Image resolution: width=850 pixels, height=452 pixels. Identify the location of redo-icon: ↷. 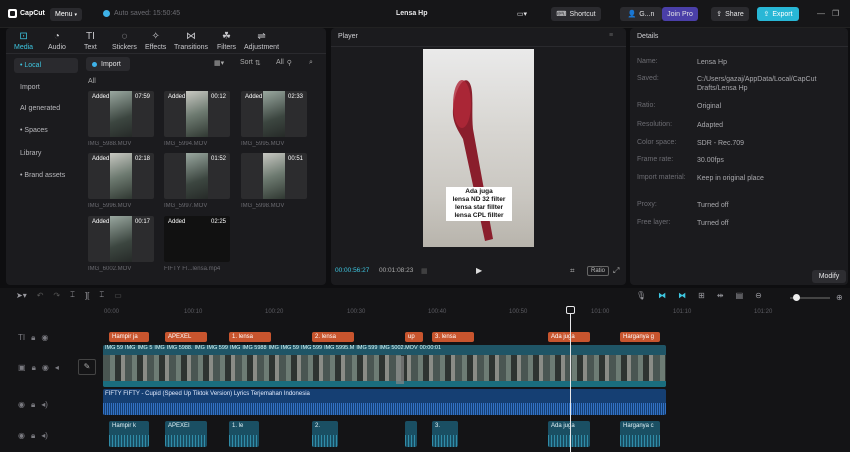
(56, 295).